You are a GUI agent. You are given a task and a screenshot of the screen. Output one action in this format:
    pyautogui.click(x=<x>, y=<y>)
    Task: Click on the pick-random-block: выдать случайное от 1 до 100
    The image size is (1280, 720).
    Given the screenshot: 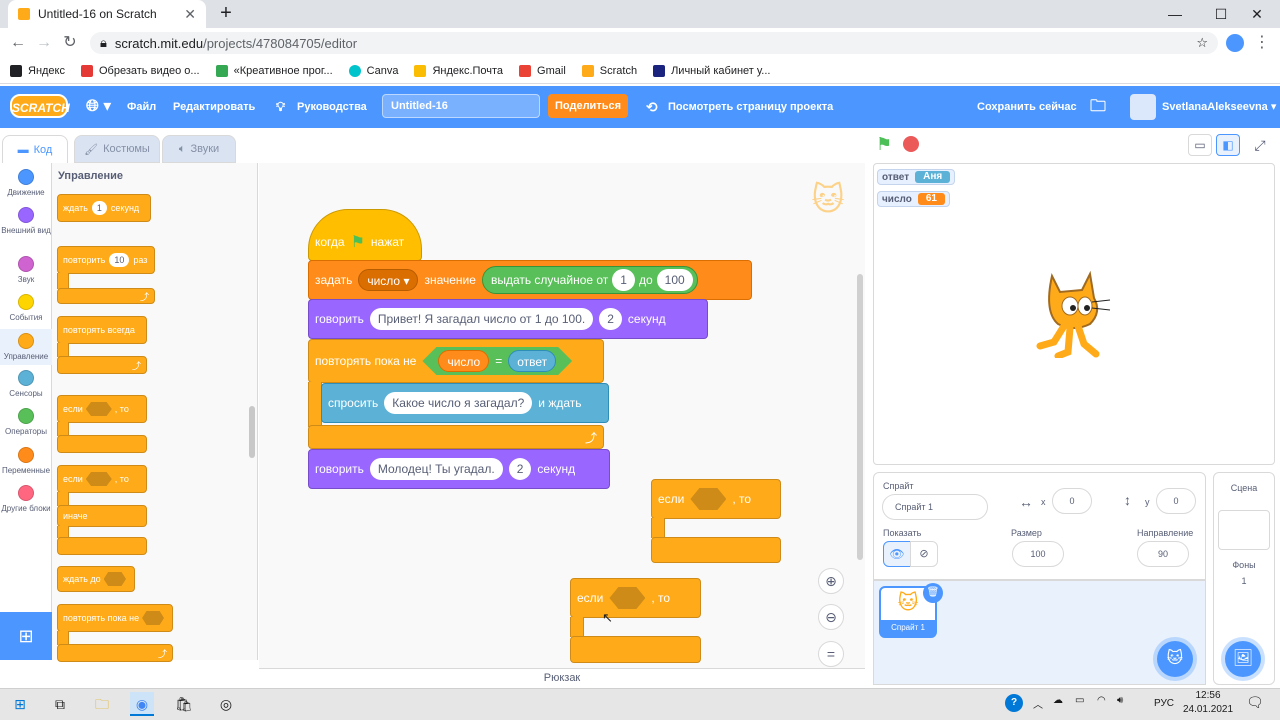 What is the action you would take?
    pyautogui.click(x=589, y=280)
    